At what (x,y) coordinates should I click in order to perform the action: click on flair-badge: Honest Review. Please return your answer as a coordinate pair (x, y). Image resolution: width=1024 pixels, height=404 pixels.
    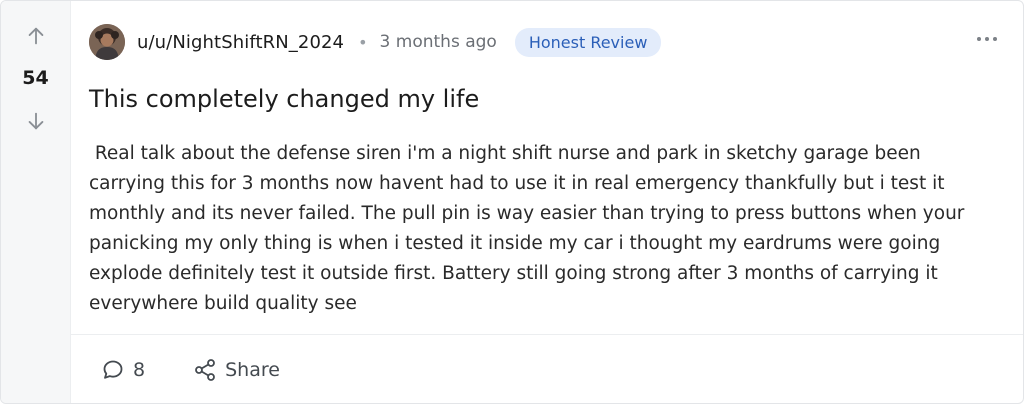
    Looking at the image, I should click on (588, 42).